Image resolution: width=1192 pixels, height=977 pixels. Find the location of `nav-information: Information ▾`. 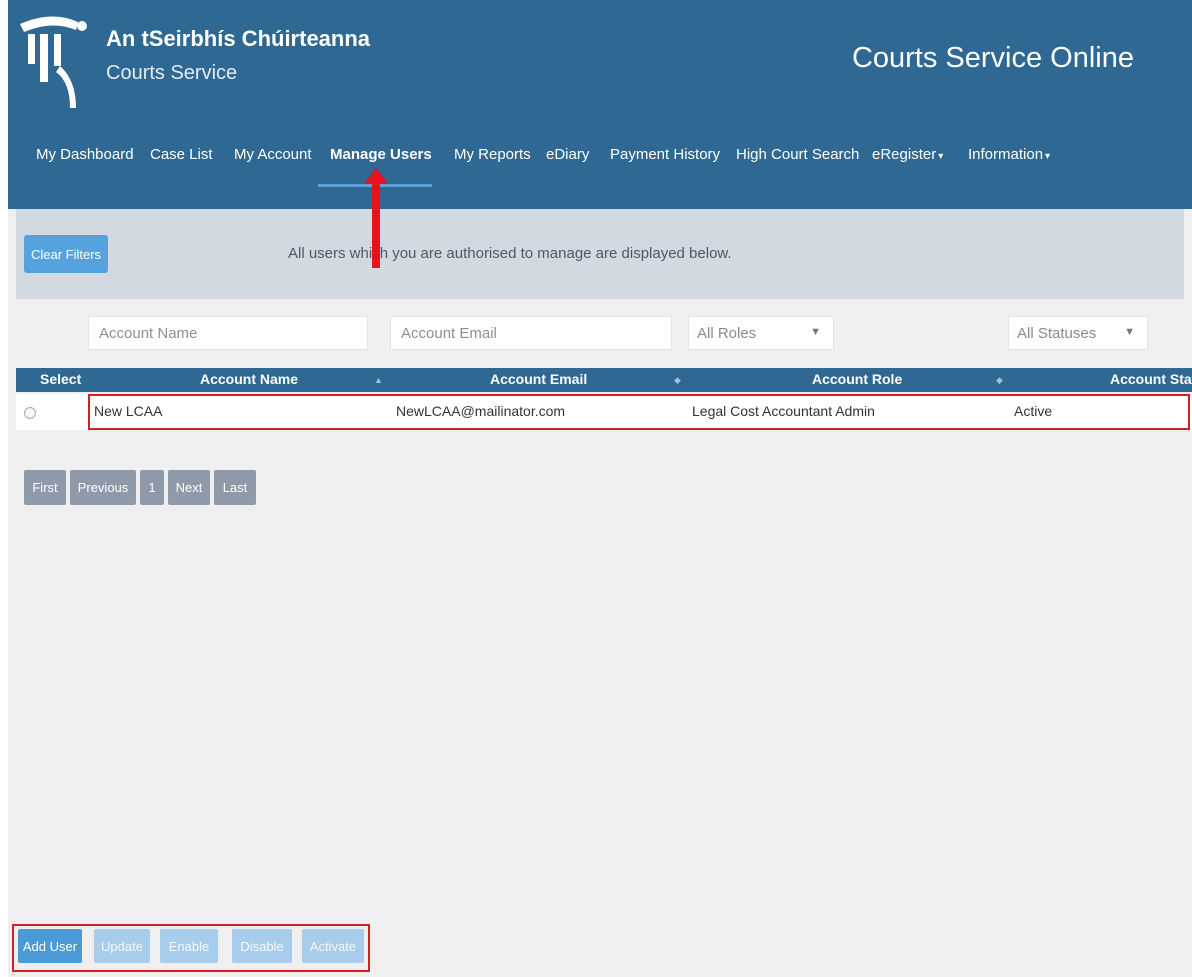

nav-information: Information ▾ is located at coordinates (1009, 154).